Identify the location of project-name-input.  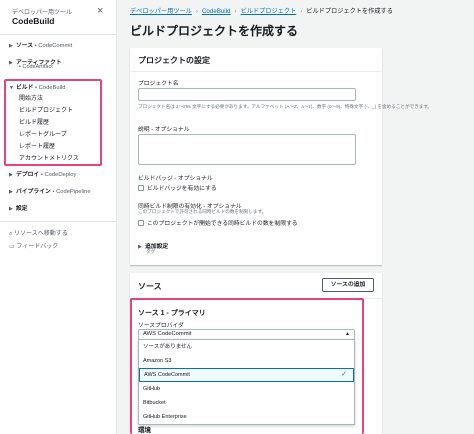
(247, 94).